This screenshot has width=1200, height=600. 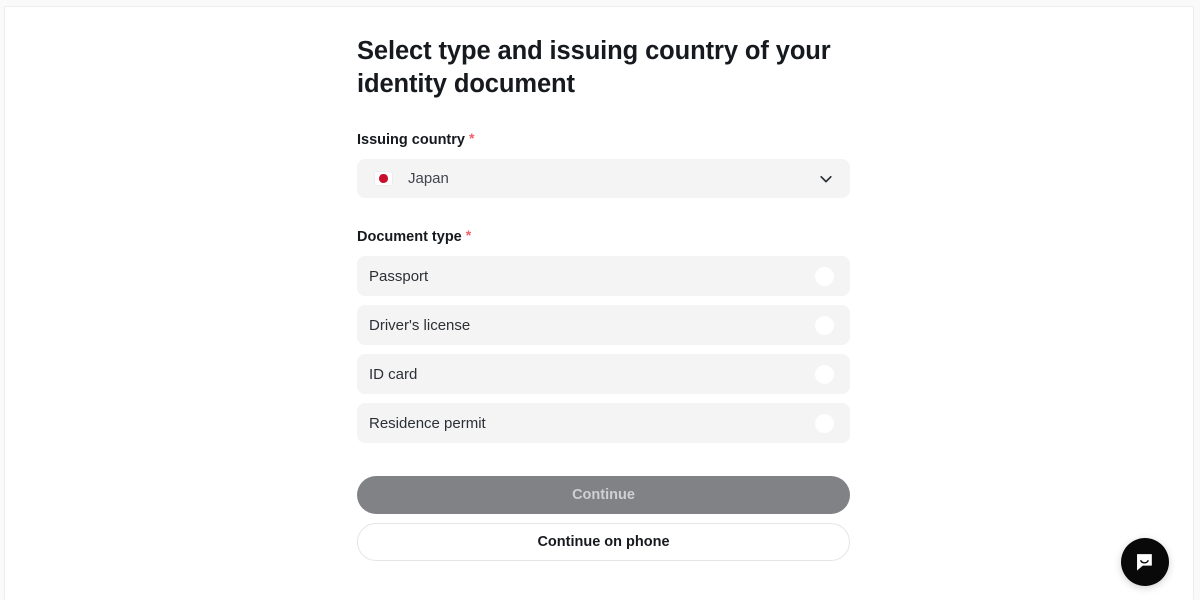 I want to click on japan-flag-sun, so click(x=383, y=178).